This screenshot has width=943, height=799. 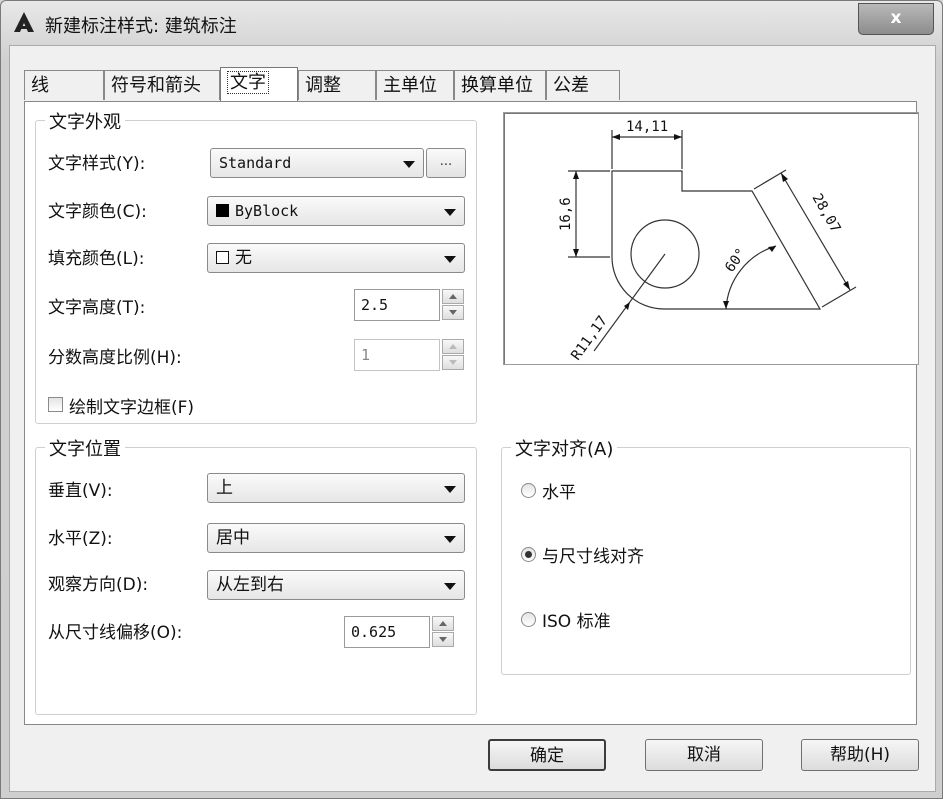 I want to click on text-alignment-group: 文字对齐(A) 水平 与尺寸线对齐 ISO 标准, so click(x=706, y=555).